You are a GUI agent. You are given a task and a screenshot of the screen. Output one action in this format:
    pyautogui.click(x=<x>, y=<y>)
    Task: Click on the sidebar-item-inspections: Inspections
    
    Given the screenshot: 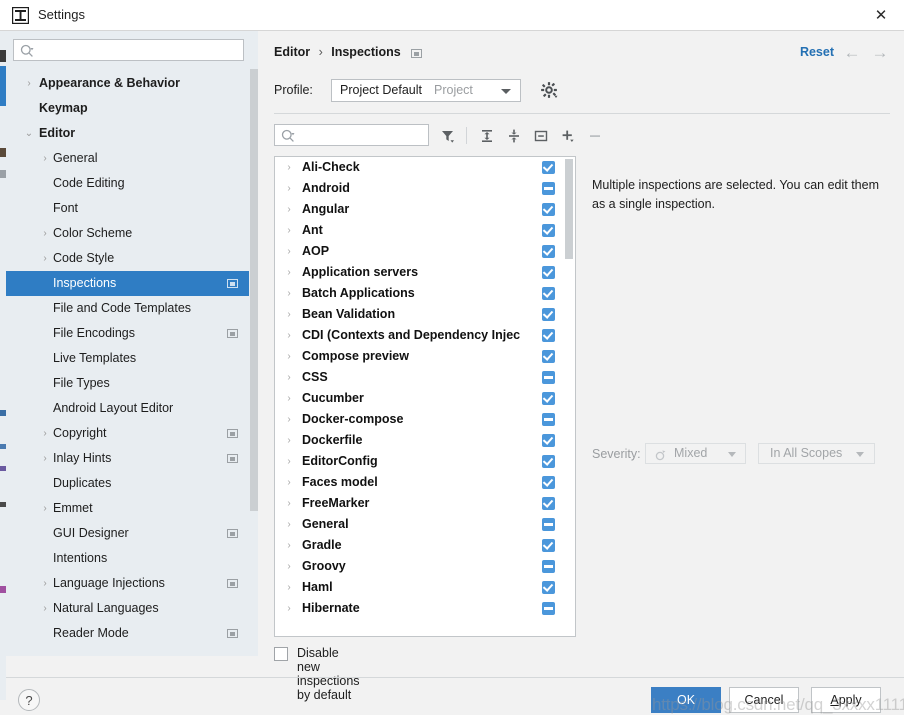 What is the action you would take?
    pyautogui.click(x=128, y=283)
    